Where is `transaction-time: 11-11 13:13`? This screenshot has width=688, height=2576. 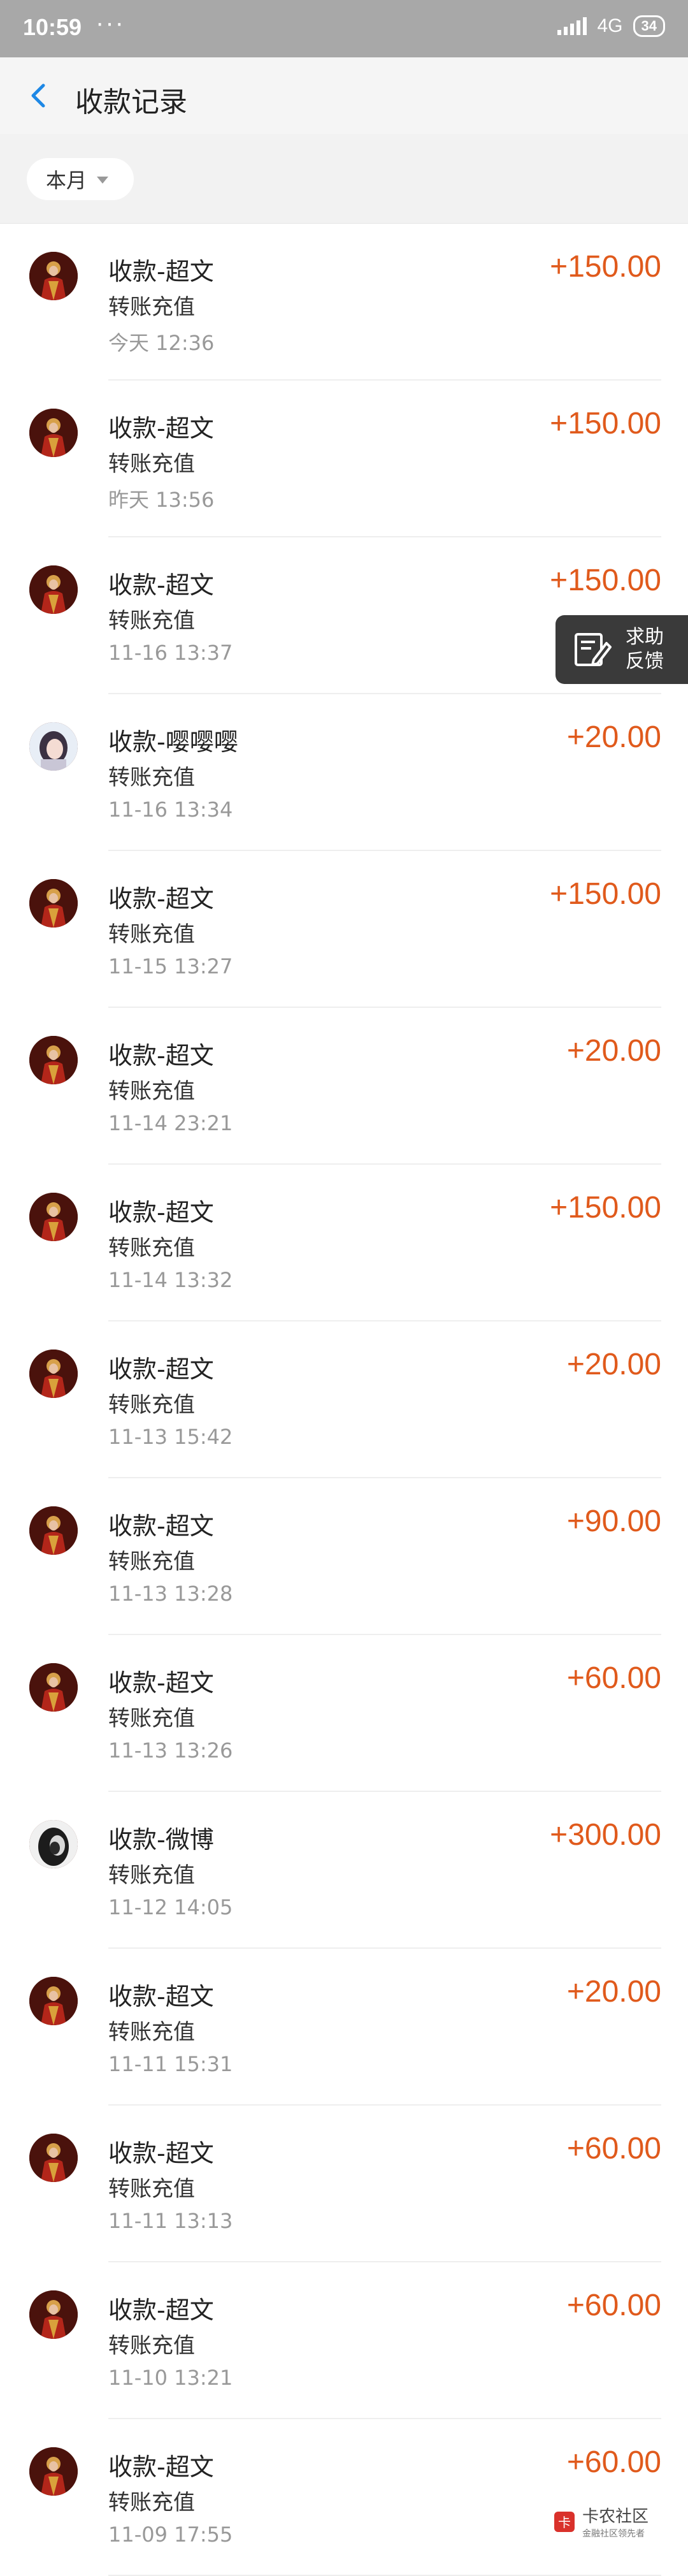 transaction-time: 11-11 13:13 is located at coordinates (170, 2221).